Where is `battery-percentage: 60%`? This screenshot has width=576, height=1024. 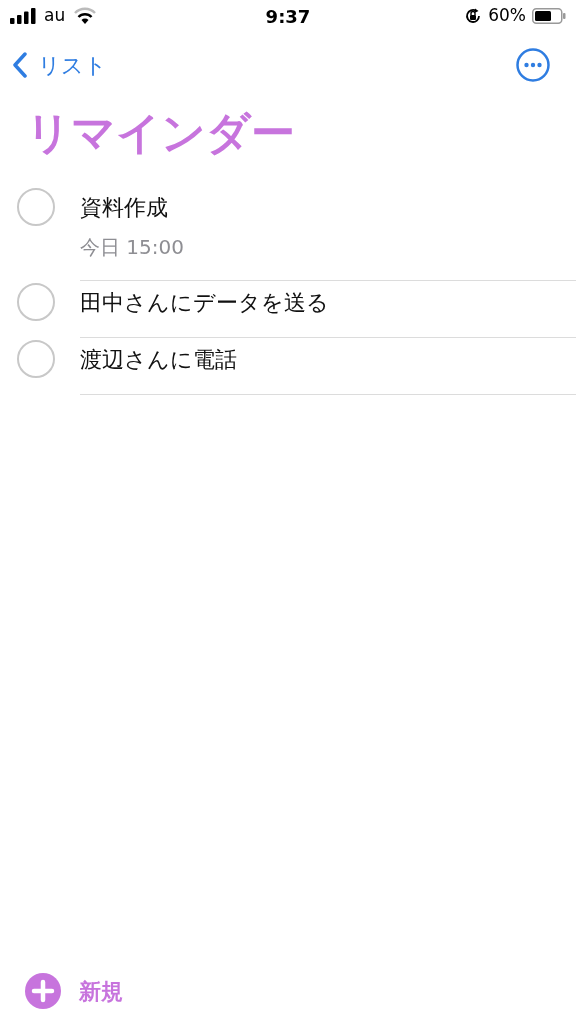
battery-percentage: 60% is located at coordinates (507, 16).